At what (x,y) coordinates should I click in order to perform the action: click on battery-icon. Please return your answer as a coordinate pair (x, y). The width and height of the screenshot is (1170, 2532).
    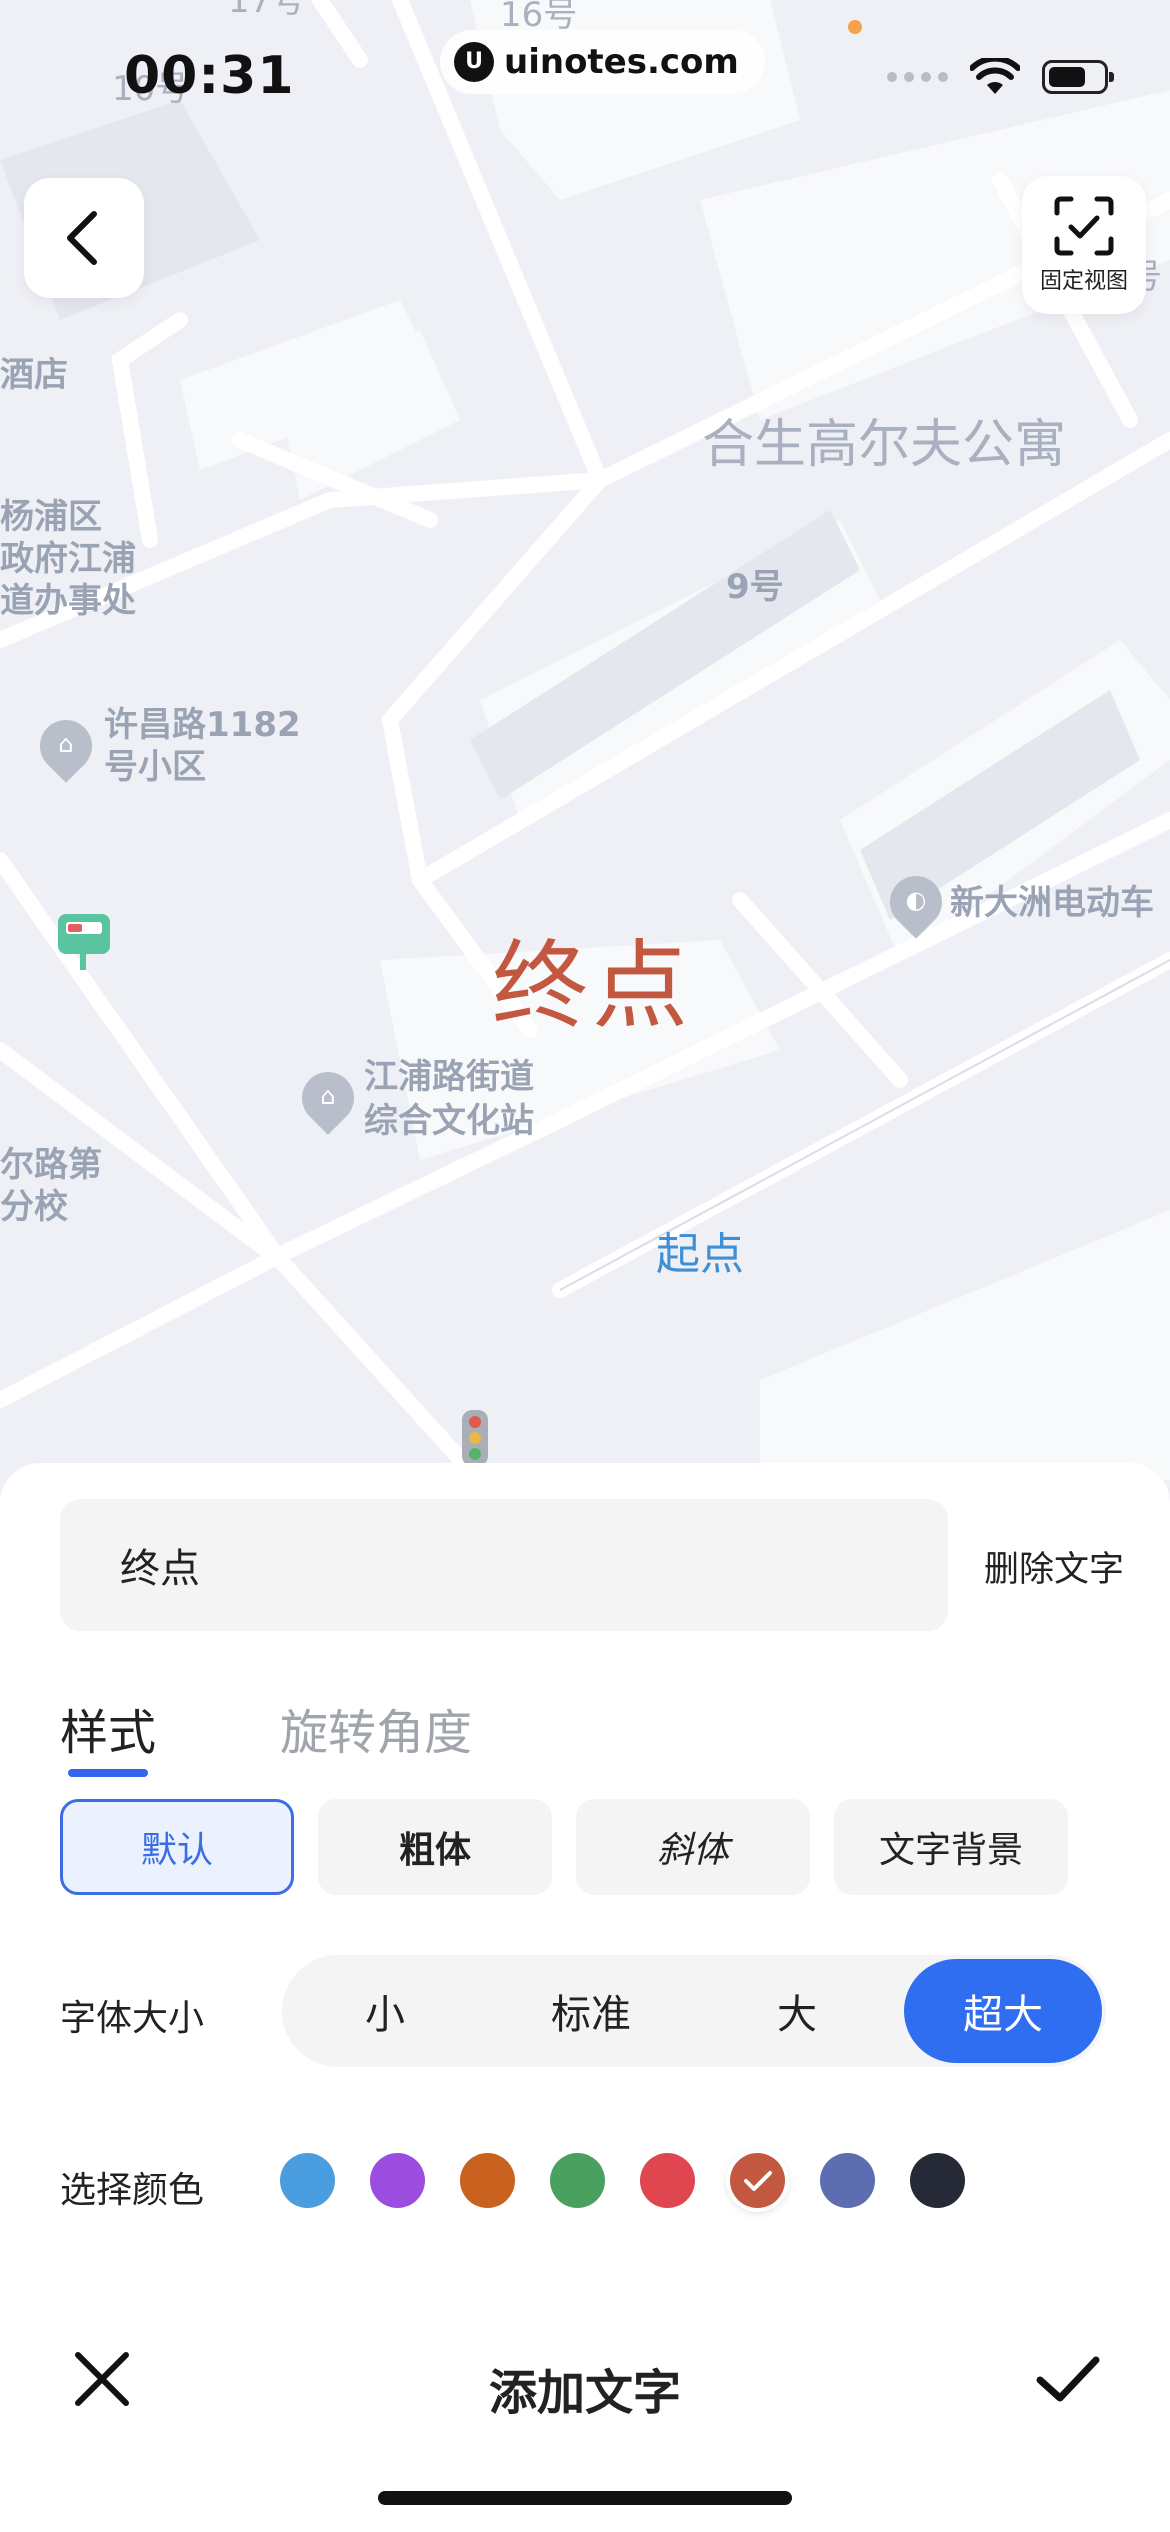
    Looking at the image, I should click on (1078, 77).